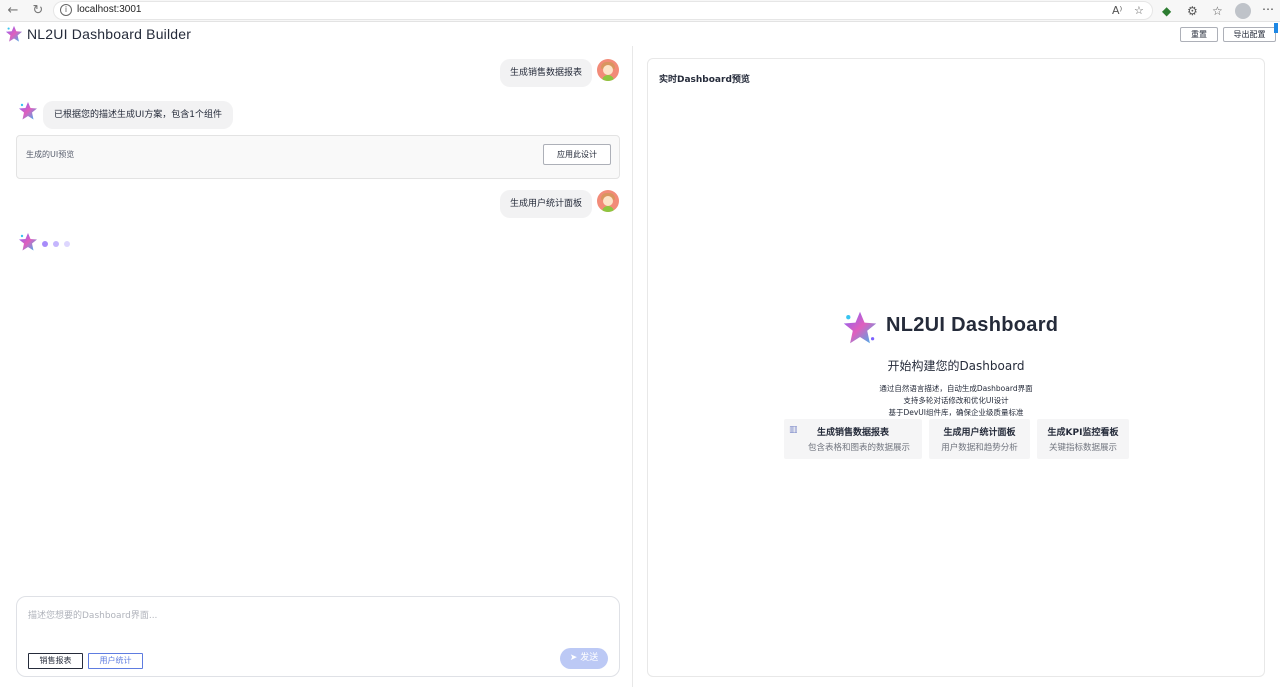  I want to click on browser-toolbar: ← ↻ i localhost:3001 A⁾ ☆ ◆ ⚙ ☆ ⋯, so click(640, 11).